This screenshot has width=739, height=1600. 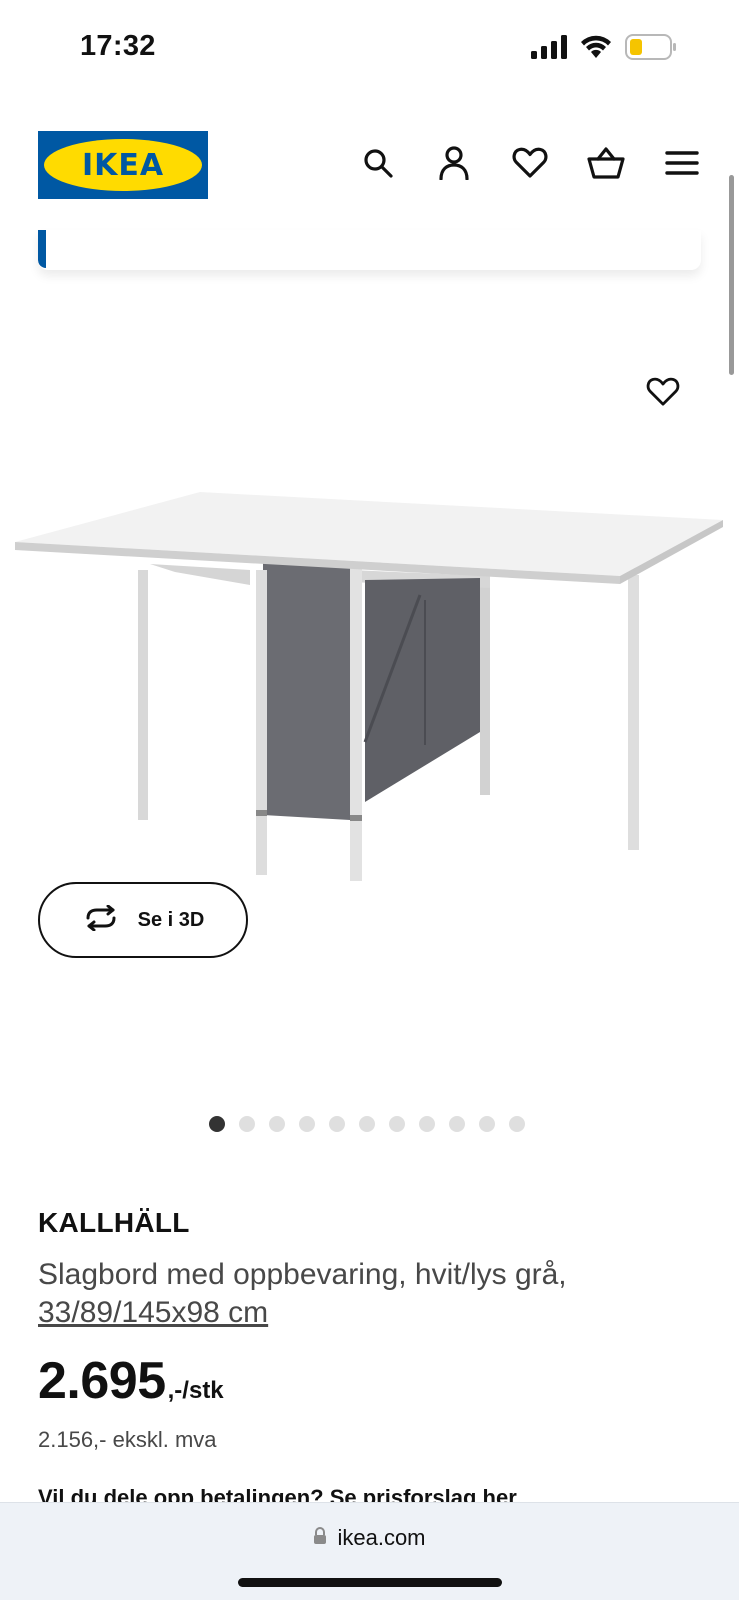 I want to click on view-in-3d-button: Se i 3D, so click(x=143, y=920).